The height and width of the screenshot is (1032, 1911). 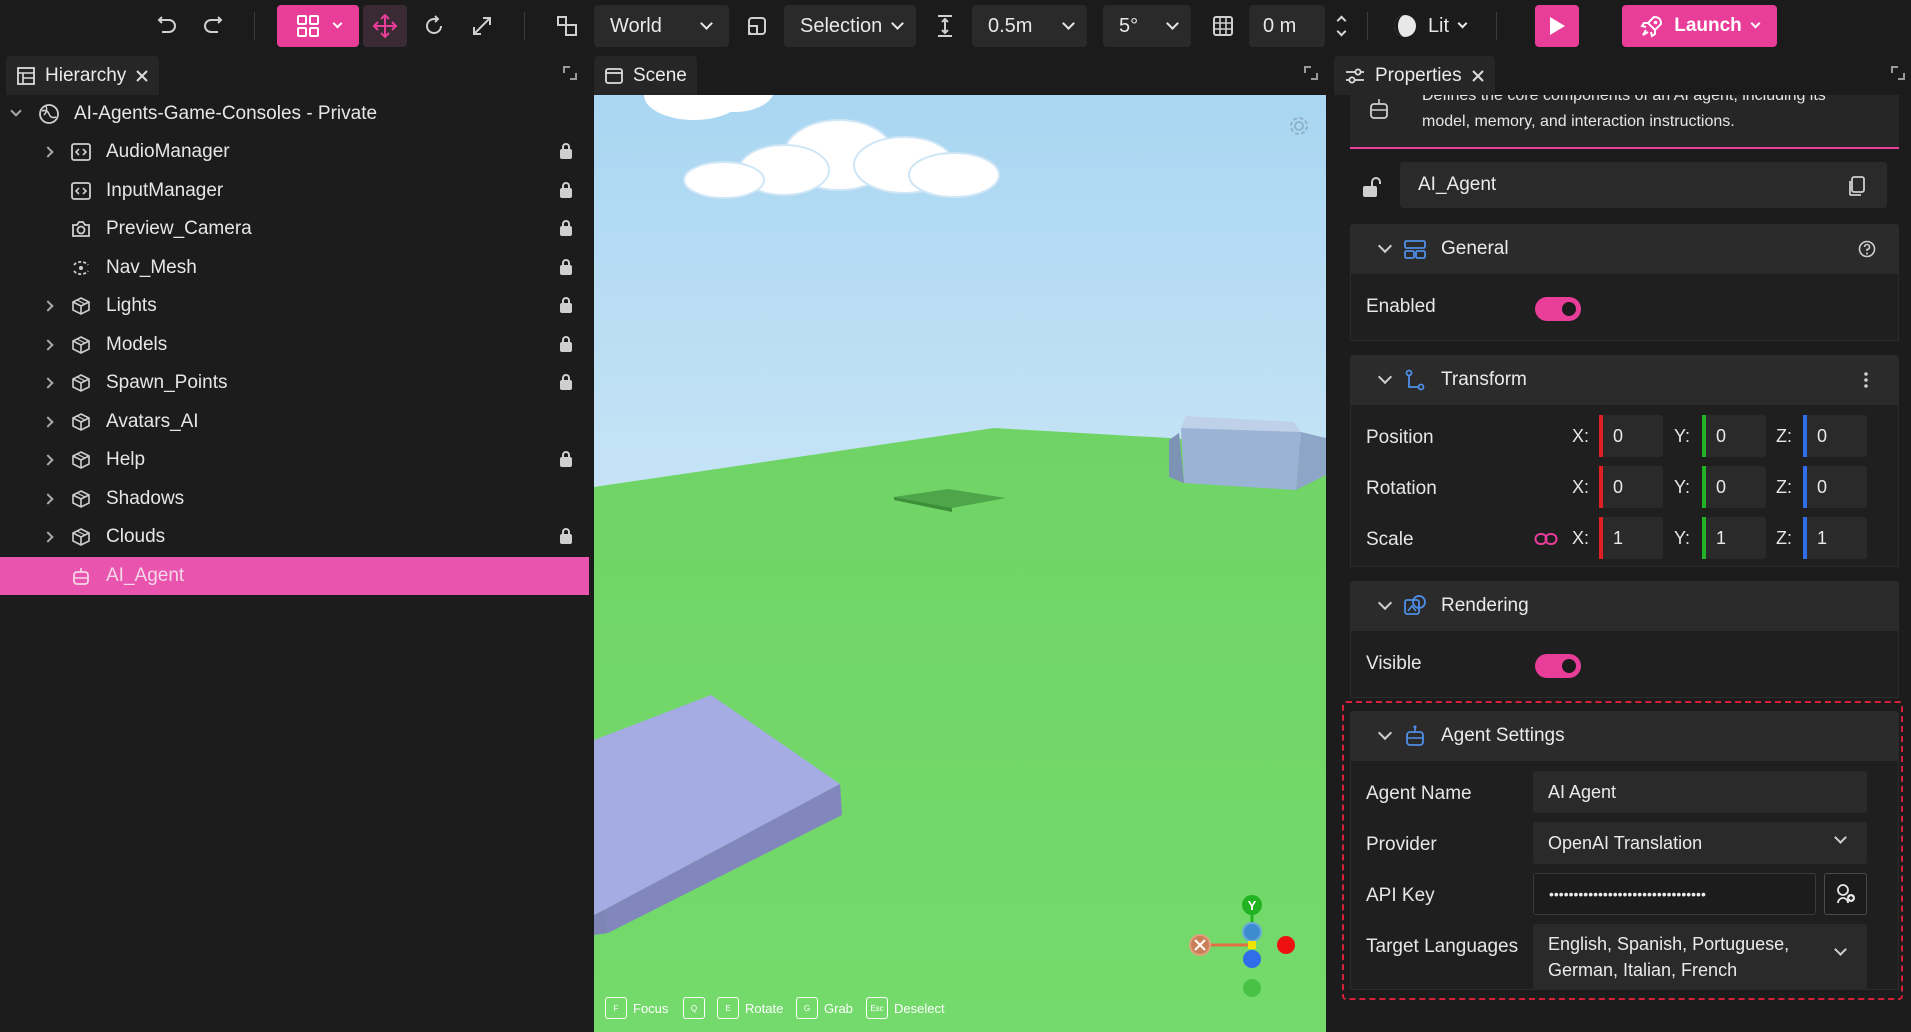 I want to click on rendering-section-header: Rendering, so click(x=1624, y=606).